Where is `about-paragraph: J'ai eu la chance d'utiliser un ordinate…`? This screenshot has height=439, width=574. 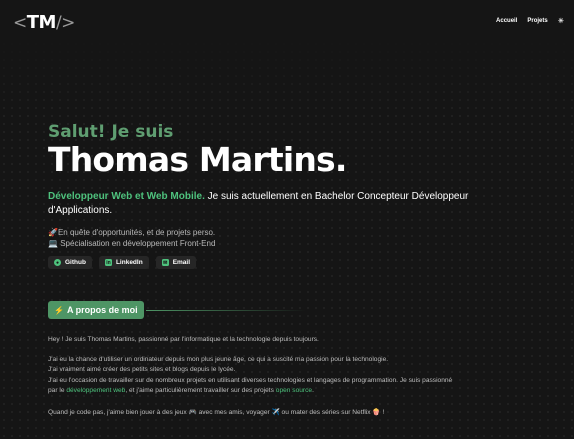
about-paragraph: J'ai eu la chance d'utiliser un ordinate… is located at coordinates (218, 359).